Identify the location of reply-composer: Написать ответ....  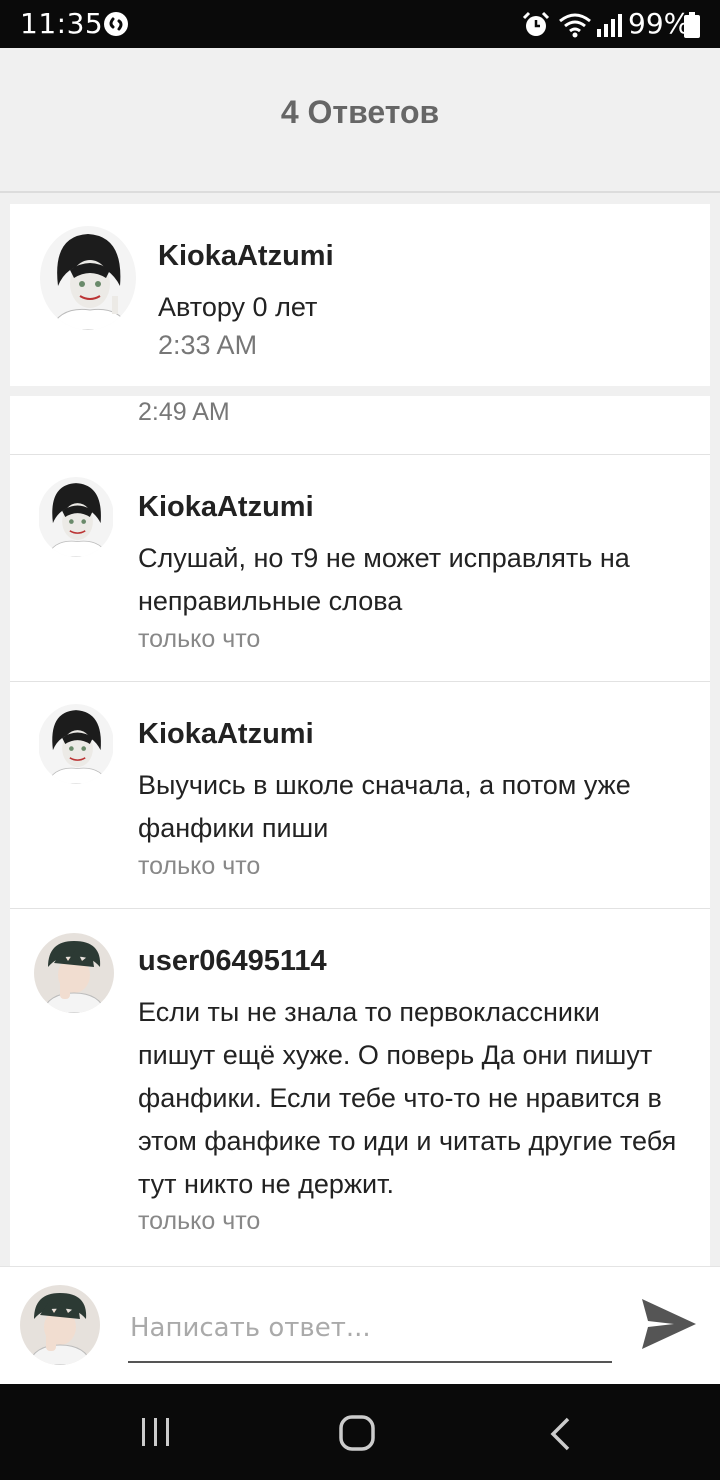
(360, 1325).